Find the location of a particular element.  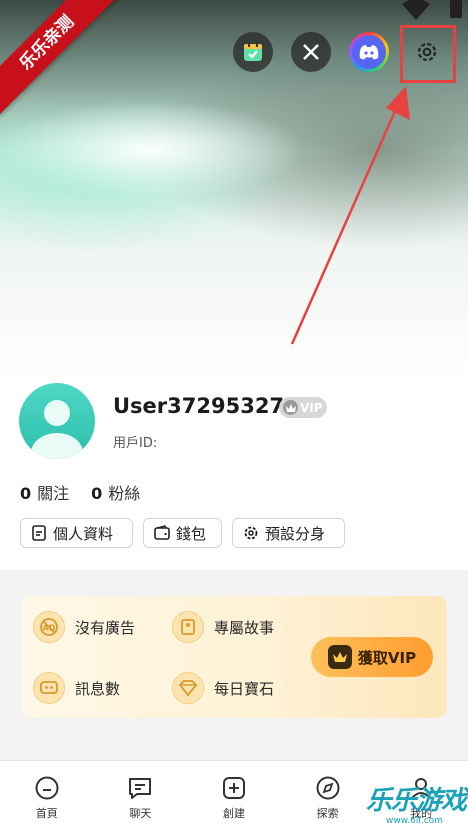

nav-chat: 聊天 is located at coordinates (141, 796).